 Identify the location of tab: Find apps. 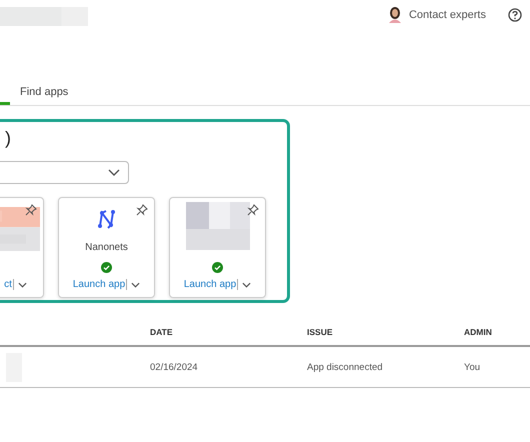
(44, 94).